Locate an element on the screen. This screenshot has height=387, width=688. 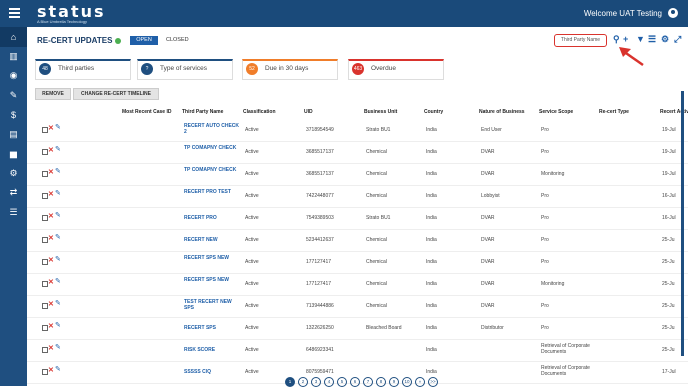
settings-icon: ⚙ is located at coordinates (665, 39).